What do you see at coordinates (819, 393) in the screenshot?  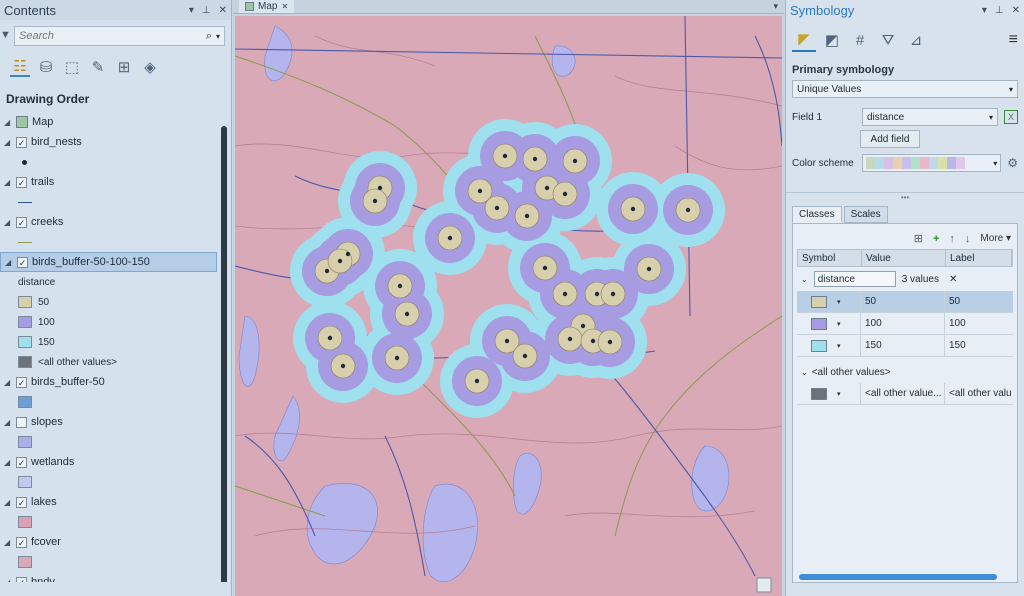 I see `symbol-swatch` at bounding box center [819, 393].